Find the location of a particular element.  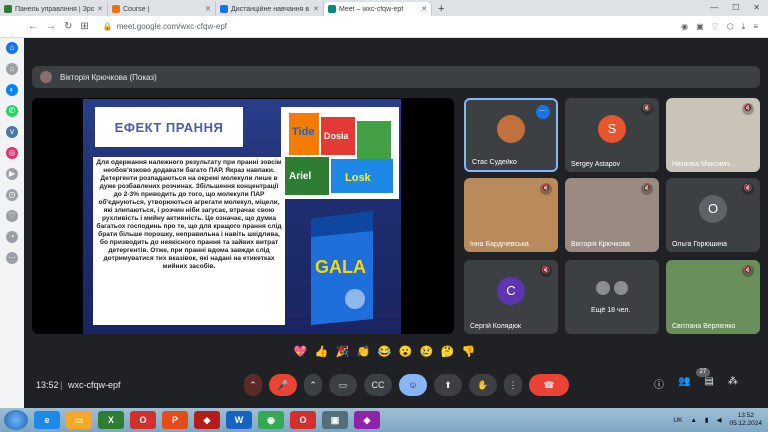

tray-date: 05.12.2024 is located at coordinates (745, 423).